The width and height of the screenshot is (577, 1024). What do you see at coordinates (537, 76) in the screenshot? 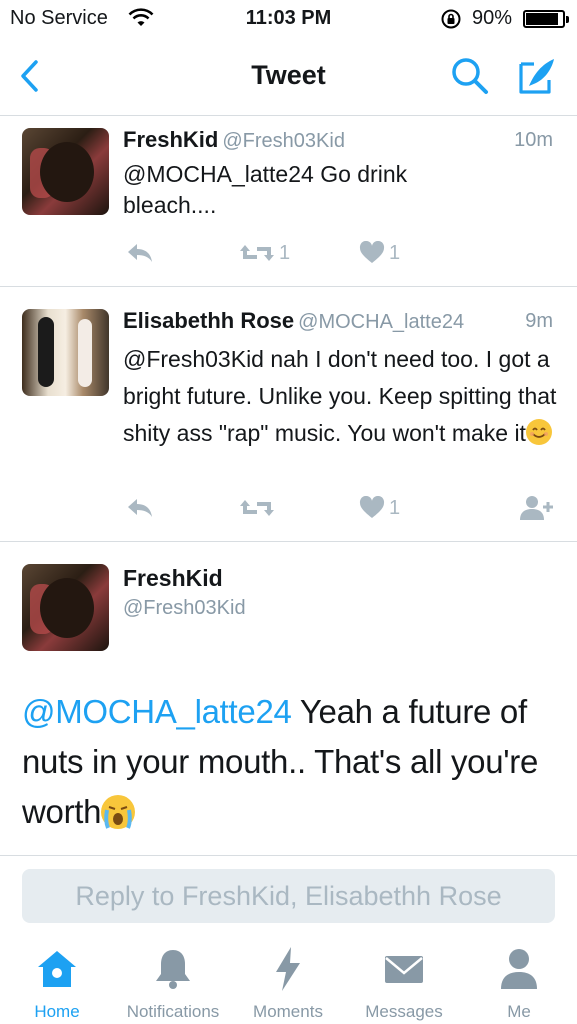
I see `compose-icon` at bounding box center [537, 76].